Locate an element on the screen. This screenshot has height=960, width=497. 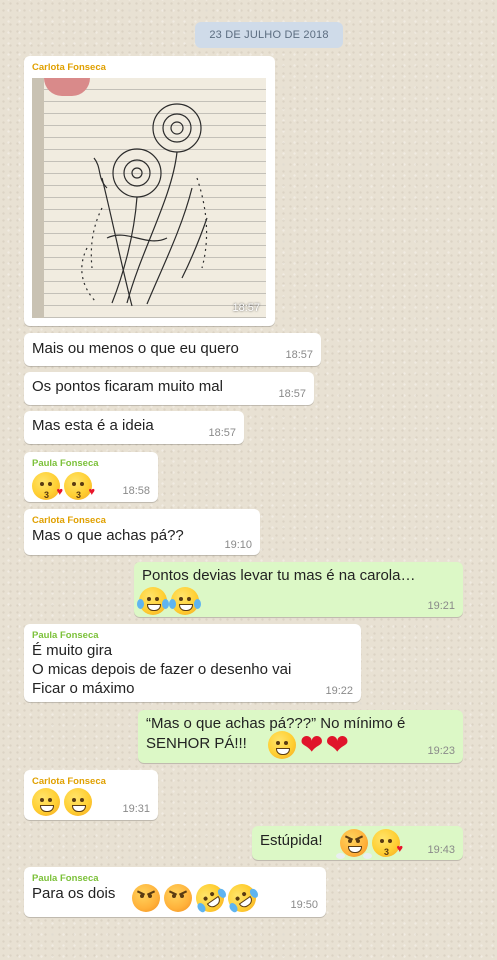
message-text-line: SENHOR PÁ!!! is located at coordinates (196, 743).